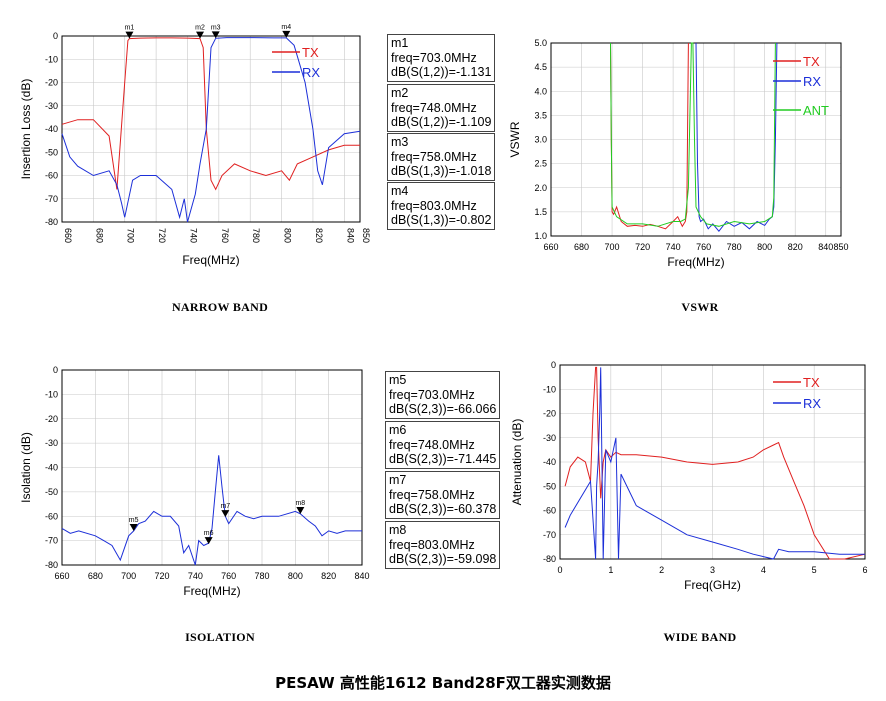 The image size is (886, 701). What do you see at coordinates (540, 164) in the screenshot?
I see `y-tick-label: 2.5` at bounding box center [540, 164].